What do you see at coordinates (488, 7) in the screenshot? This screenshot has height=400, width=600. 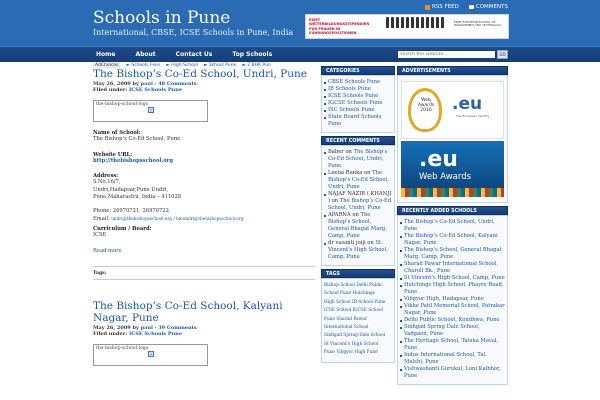 I see `comments-feed-link: COMMENTS` at bounding box center [488, 7].